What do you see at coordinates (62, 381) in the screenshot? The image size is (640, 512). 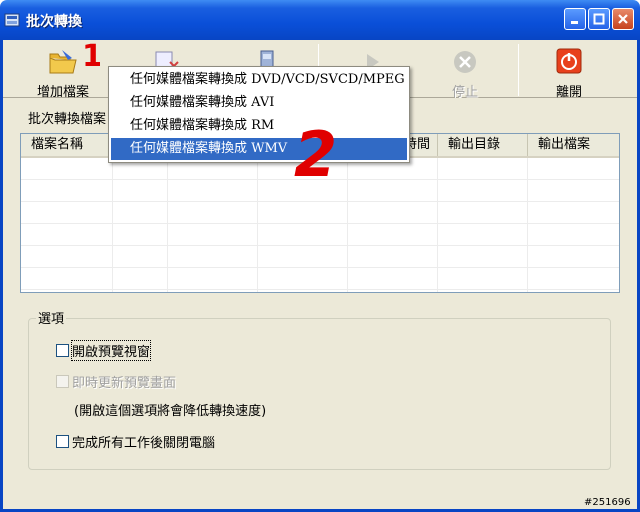 I see `realtime-preview-checkbox` at bounding box center [62, 381].